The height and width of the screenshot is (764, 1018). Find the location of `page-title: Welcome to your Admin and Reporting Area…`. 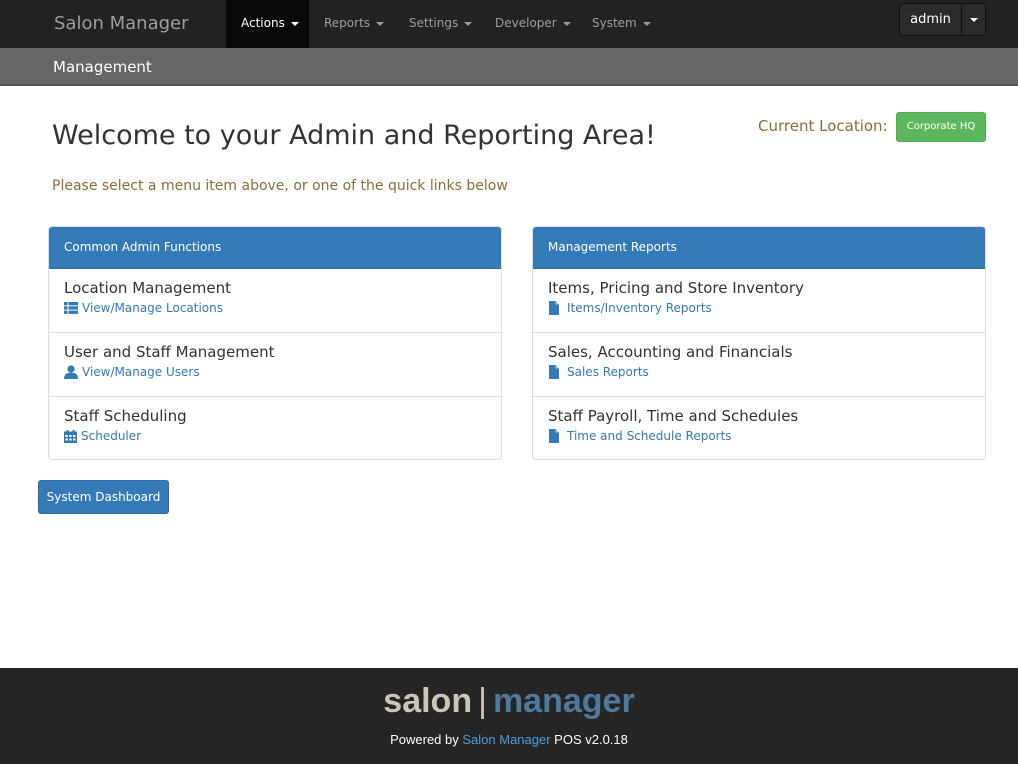

page-title: Welcome to your Admin and Reporting Area… is located at coordinates (354, 135).